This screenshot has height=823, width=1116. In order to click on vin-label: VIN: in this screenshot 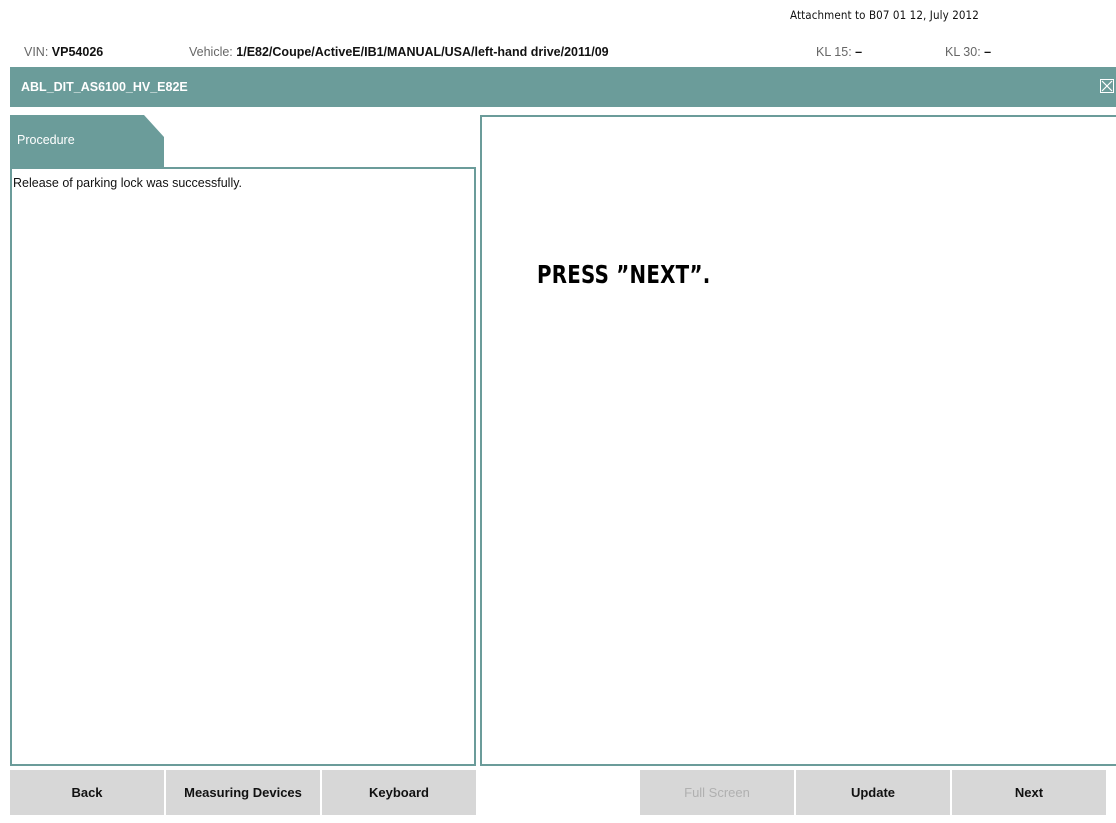, I will do `click(36, 52)`.